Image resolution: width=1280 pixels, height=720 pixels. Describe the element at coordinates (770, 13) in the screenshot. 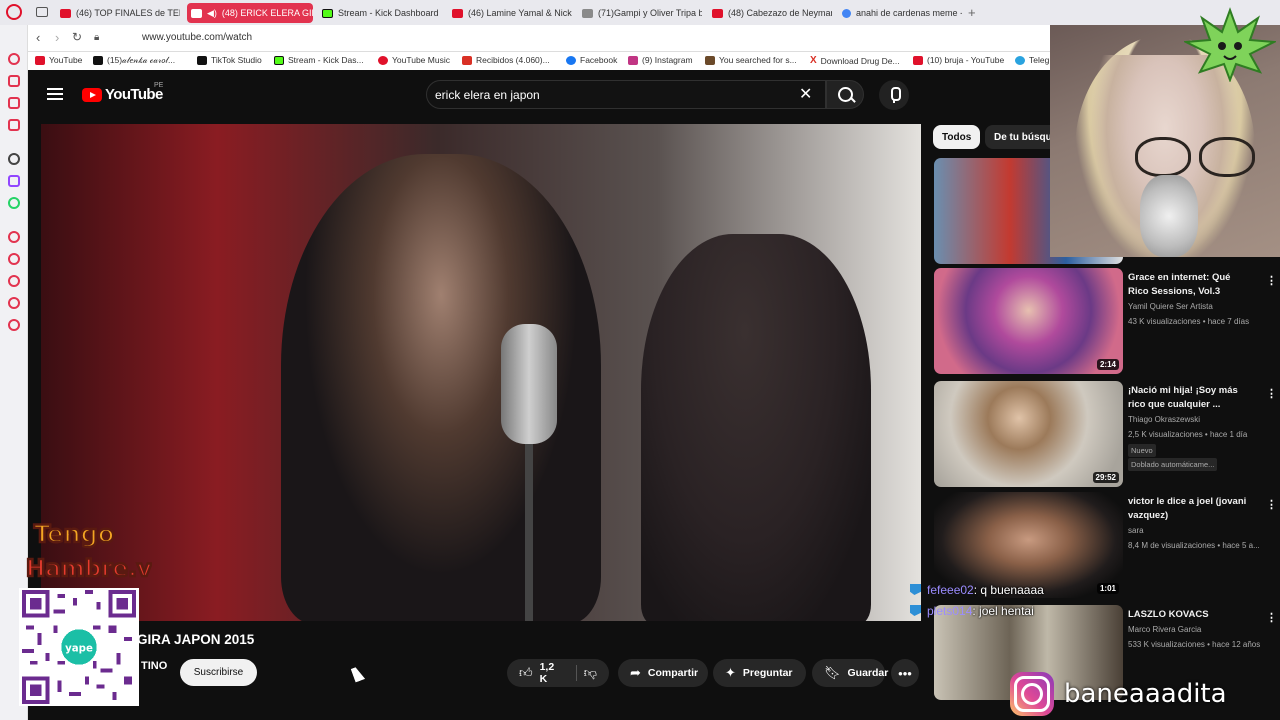

I see `browser-tab: (48) Cabezazo de Neymar` at that location.